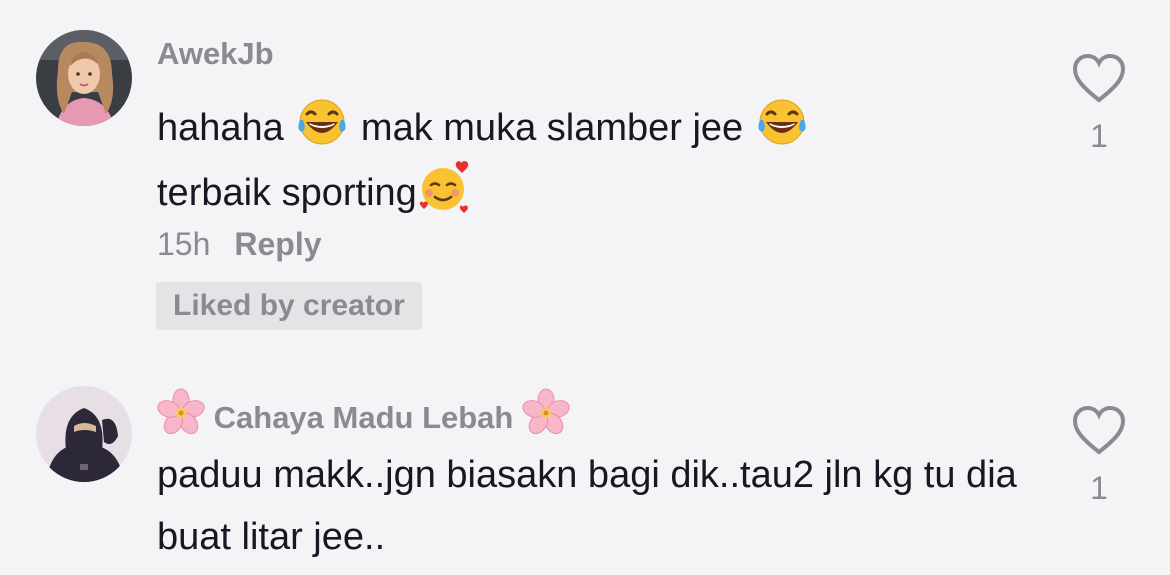  I want to click on comment-text-part: hahaha, so click(226, 128).